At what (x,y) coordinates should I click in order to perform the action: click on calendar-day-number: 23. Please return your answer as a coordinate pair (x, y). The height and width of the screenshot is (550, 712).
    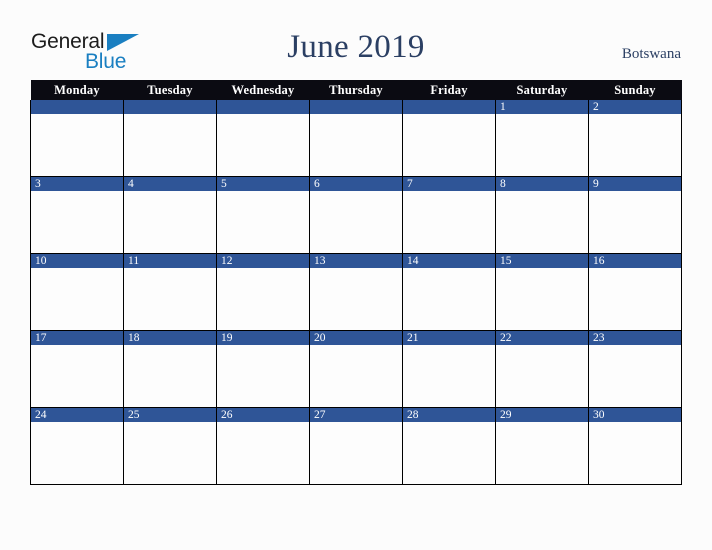
    Looking at the image, I should click on (635, 338).